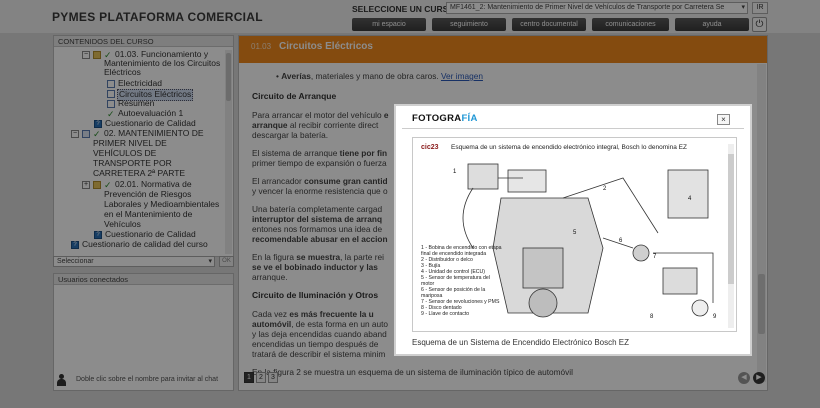 This screenshot has width=820, height=408. Describe the element at coordinates (652, 317) in the screenshot. I see `svg-text: 8` at that location.